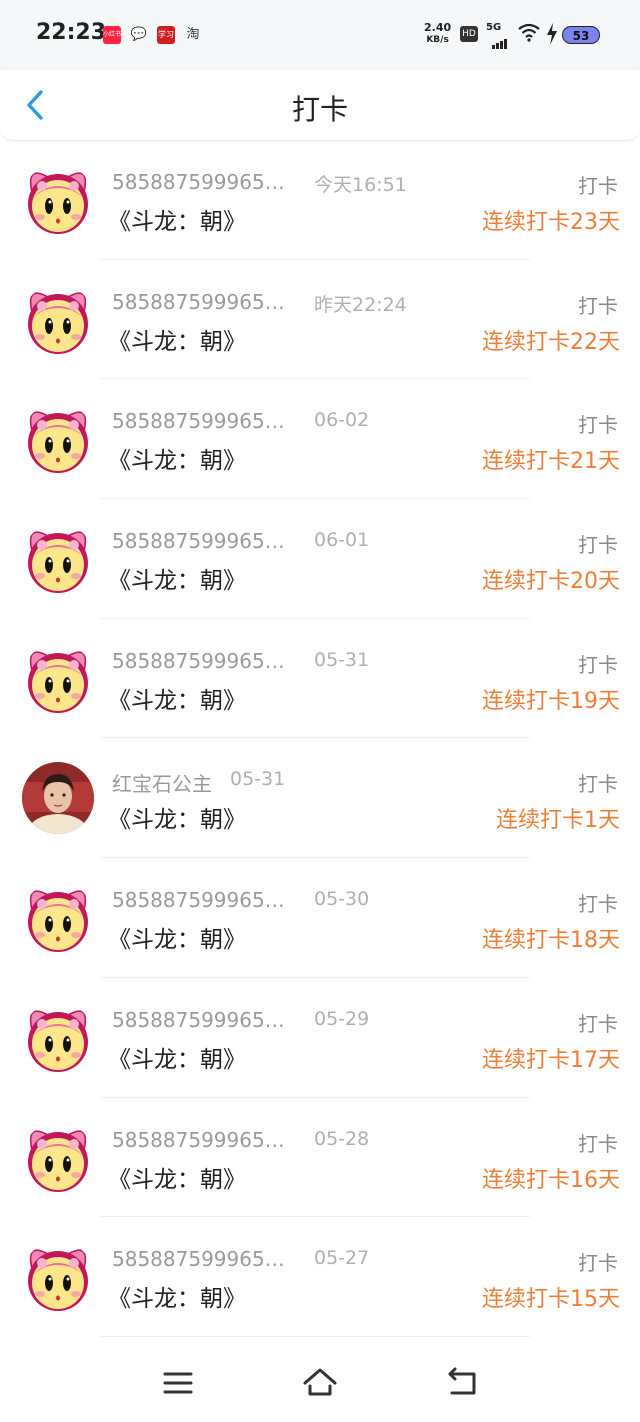 The width and height of the screenshot is (640, 1422). Describe the element at coordinates (320, 559) in the screenshot. I see `list-item-4: 5858875999654… 06-01 《斗龙：朝》 打卡 连续打卡20天` at that location.